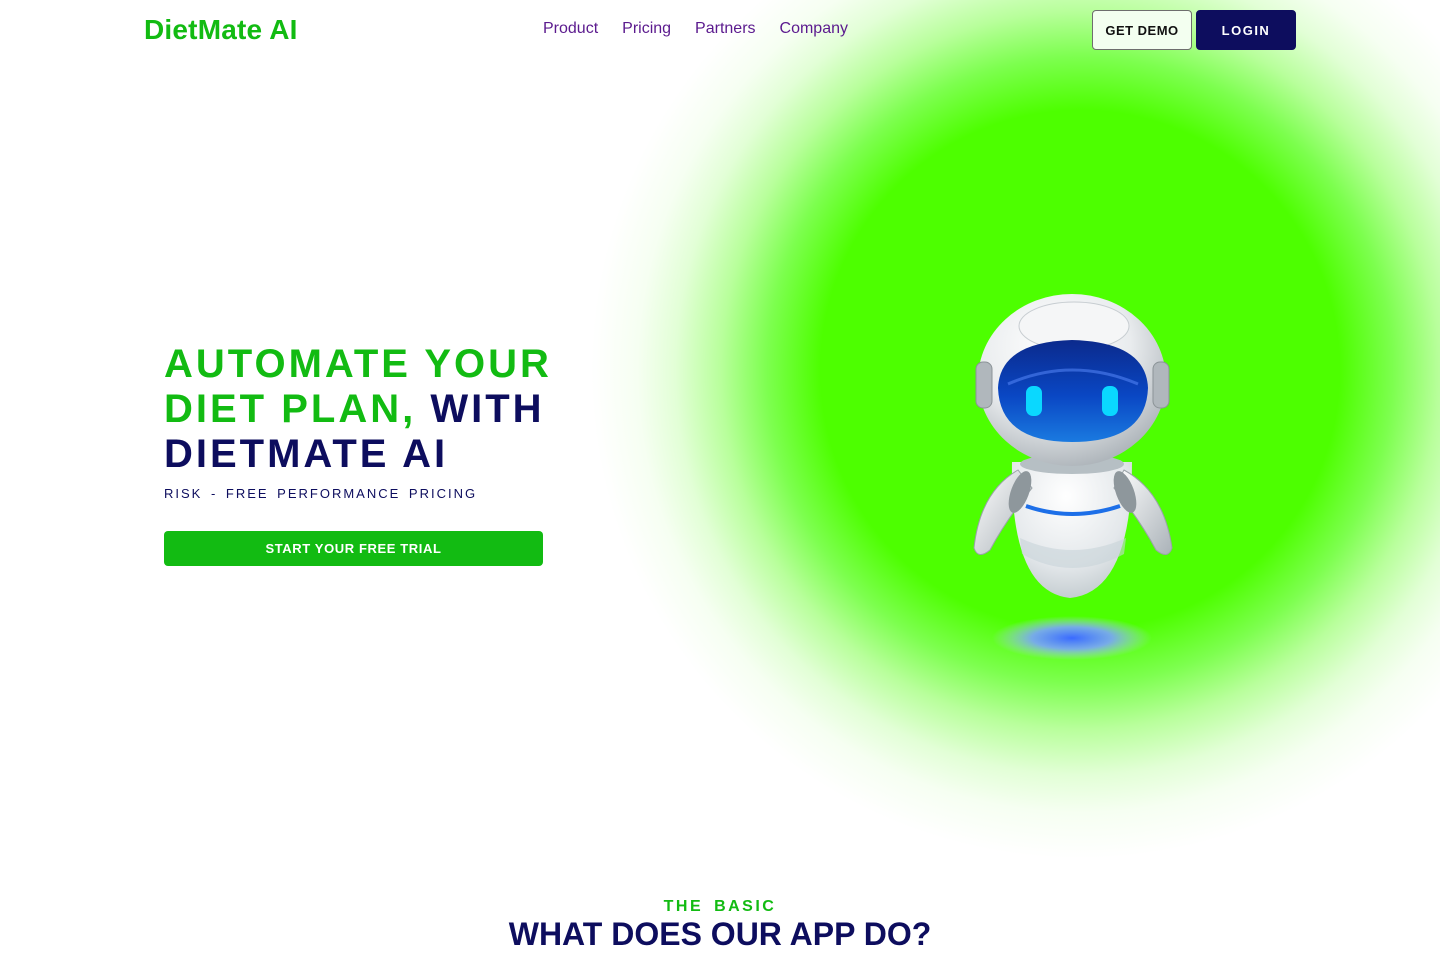 This screenshot has height=960, width=1440. I want to click on nav-item-product: Product, so click(570, 29).